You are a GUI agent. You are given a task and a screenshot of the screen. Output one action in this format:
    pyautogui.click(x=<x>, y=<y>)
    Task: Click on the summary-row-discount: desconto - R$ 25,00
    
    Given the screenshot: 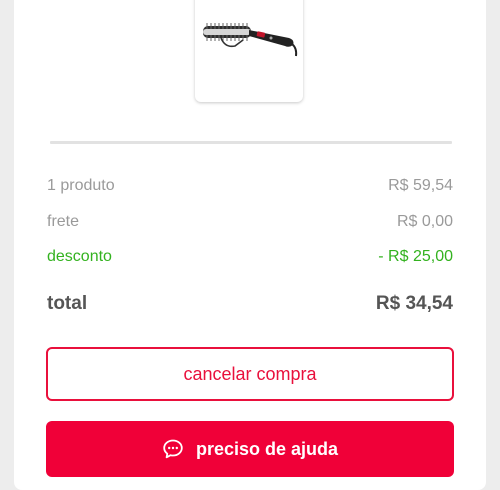 What is the action you would take?
    pyautogui.click(x=250, y=257)
    